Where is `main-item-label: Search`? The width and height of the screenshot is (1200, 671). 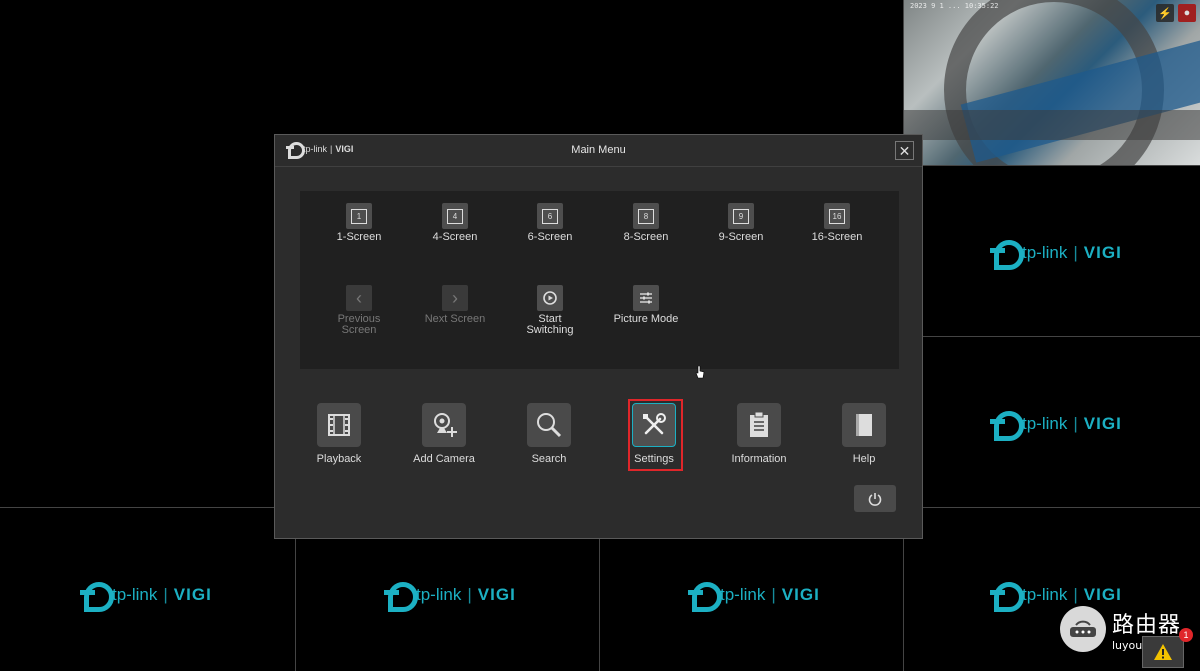
main-item-label: Search is located at coordinates (549, 459).